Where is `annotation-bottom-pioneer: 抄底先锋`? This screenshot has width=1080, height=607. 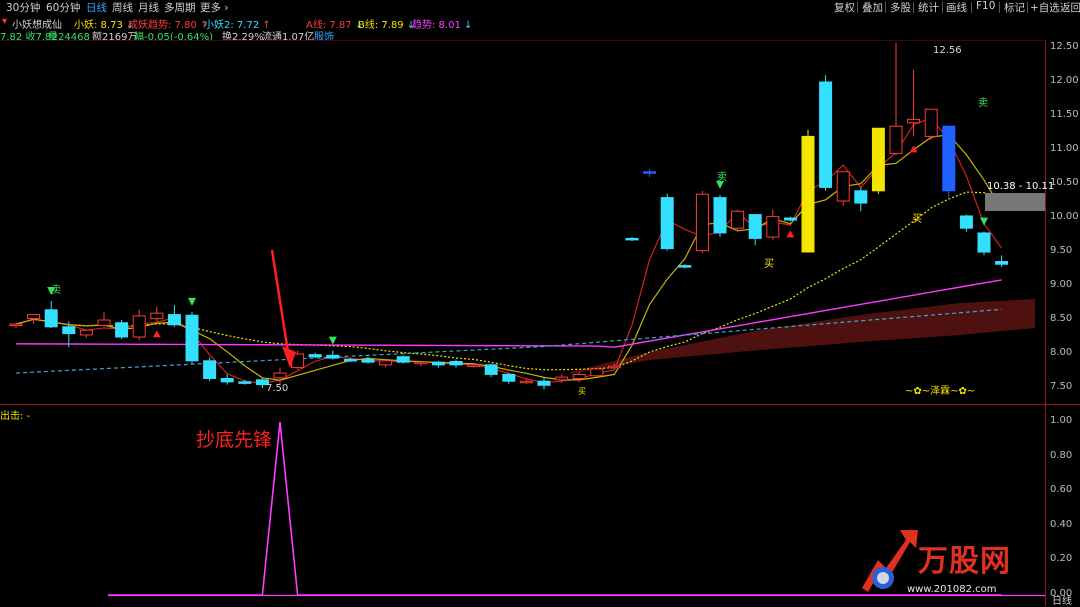
annotation-bottom-pioneer: 抄底先锋 is located at coordinates (234, 440).